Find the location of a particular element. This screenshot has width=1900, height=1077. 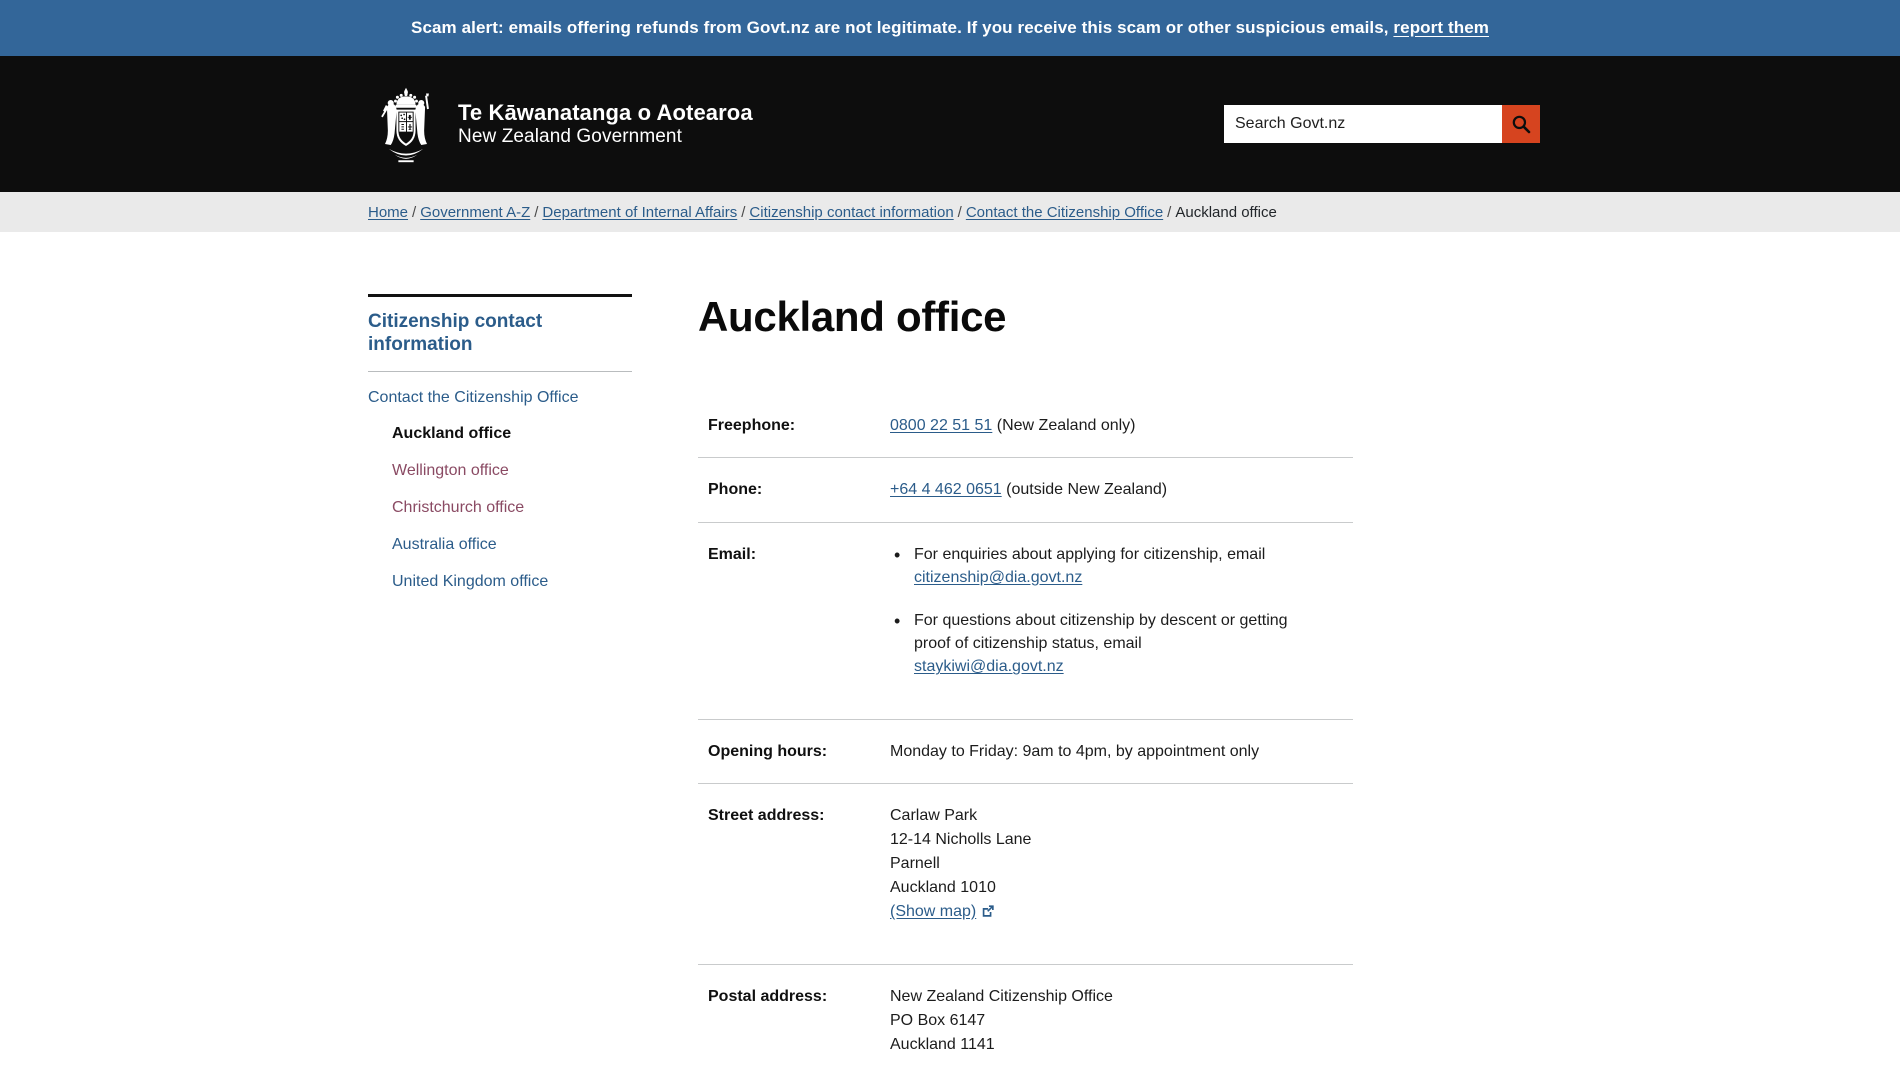

sidebar-item-australia-office: Australia office is located at coordinates (508, 545).